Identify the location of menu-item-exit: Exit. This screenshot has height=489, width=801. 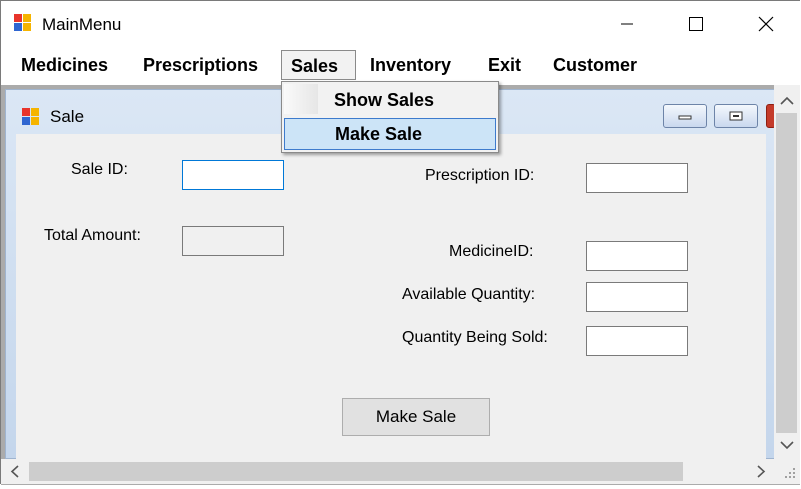
(504, 65).